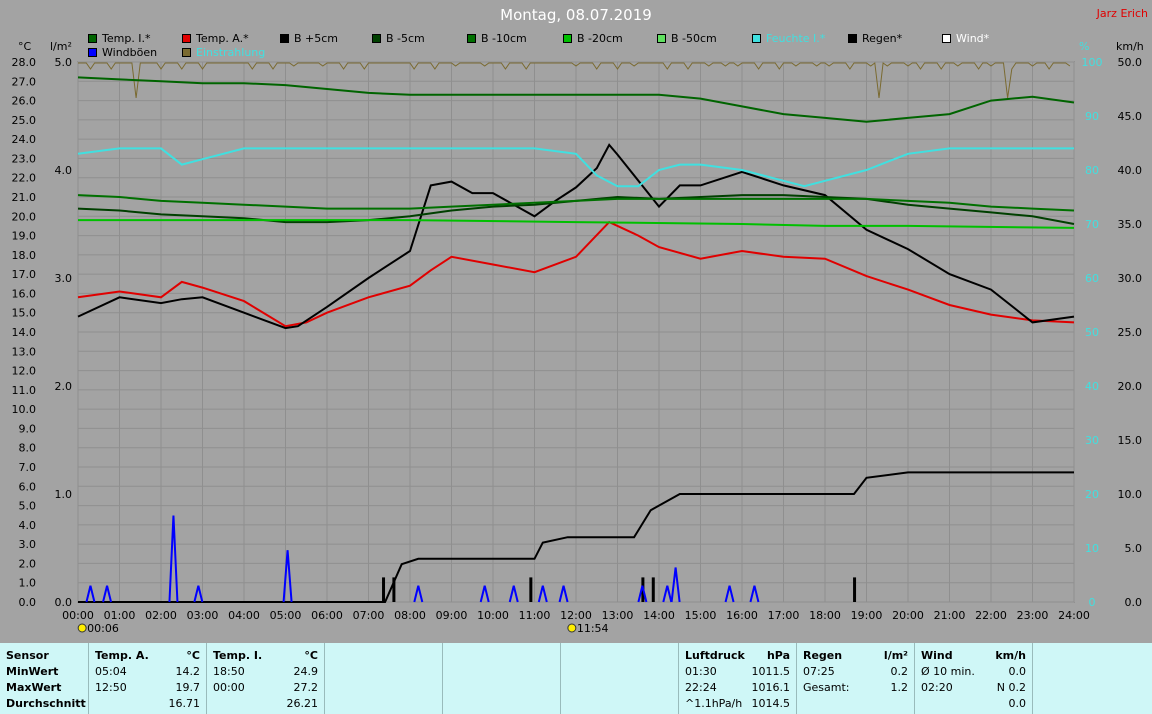 Image resolution: width=1152 pixels, height=714 pixels. Describe the element at coordinates (24, 274) in the screenshot. I see `temp-tick-label: 17.0` at that location.